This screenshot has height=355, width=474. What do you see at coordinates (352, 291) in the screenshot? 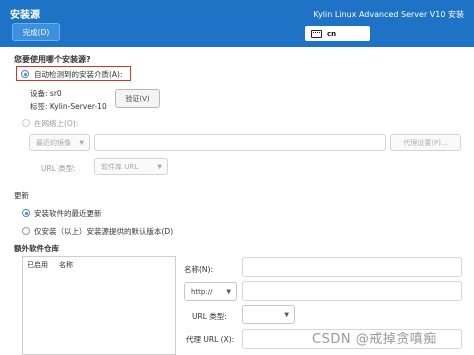
I see `repo-url-input` at bounding box center [352, 291].